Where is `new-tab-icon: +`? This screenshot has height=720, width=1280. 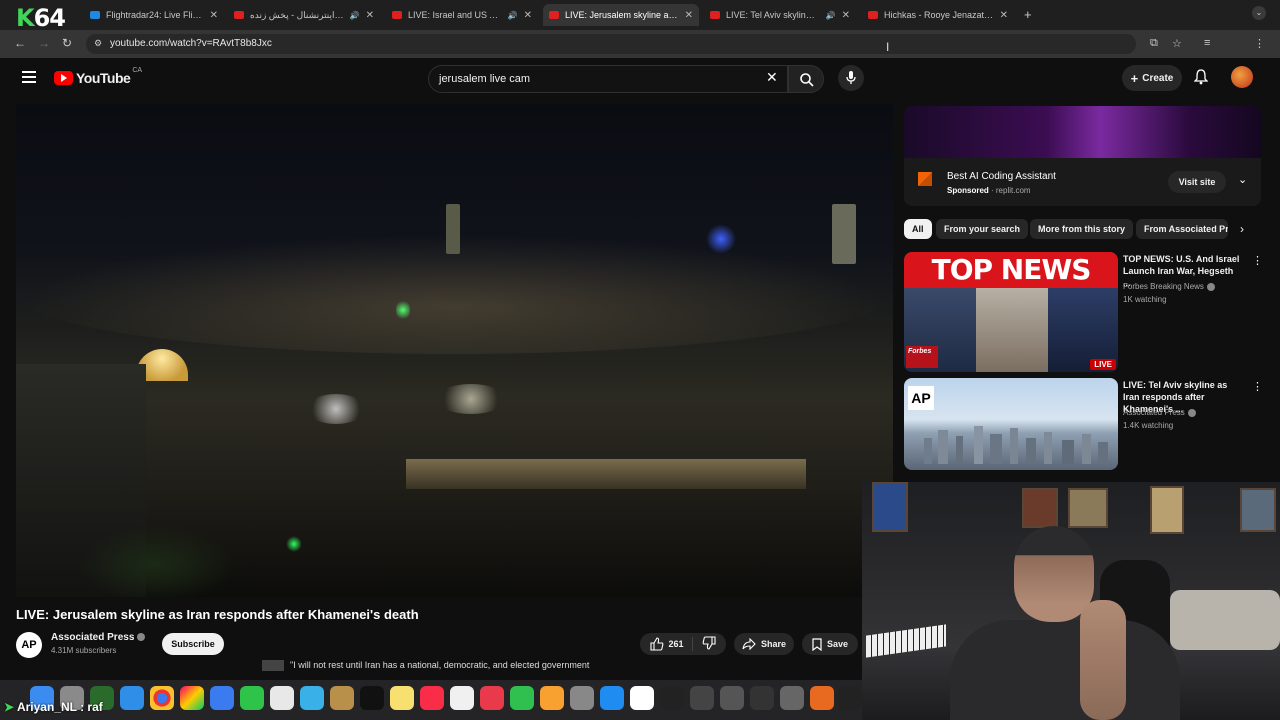
new-tab-icon: + is located at coordinates (1028, 14).